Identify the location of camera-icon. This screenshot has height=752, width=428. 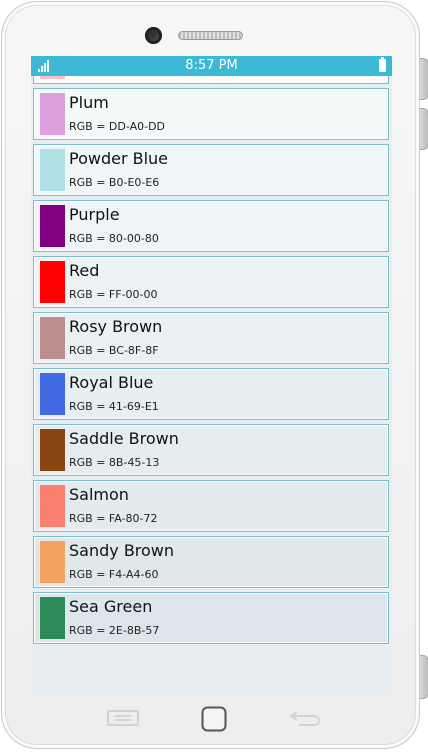
(153, 35).